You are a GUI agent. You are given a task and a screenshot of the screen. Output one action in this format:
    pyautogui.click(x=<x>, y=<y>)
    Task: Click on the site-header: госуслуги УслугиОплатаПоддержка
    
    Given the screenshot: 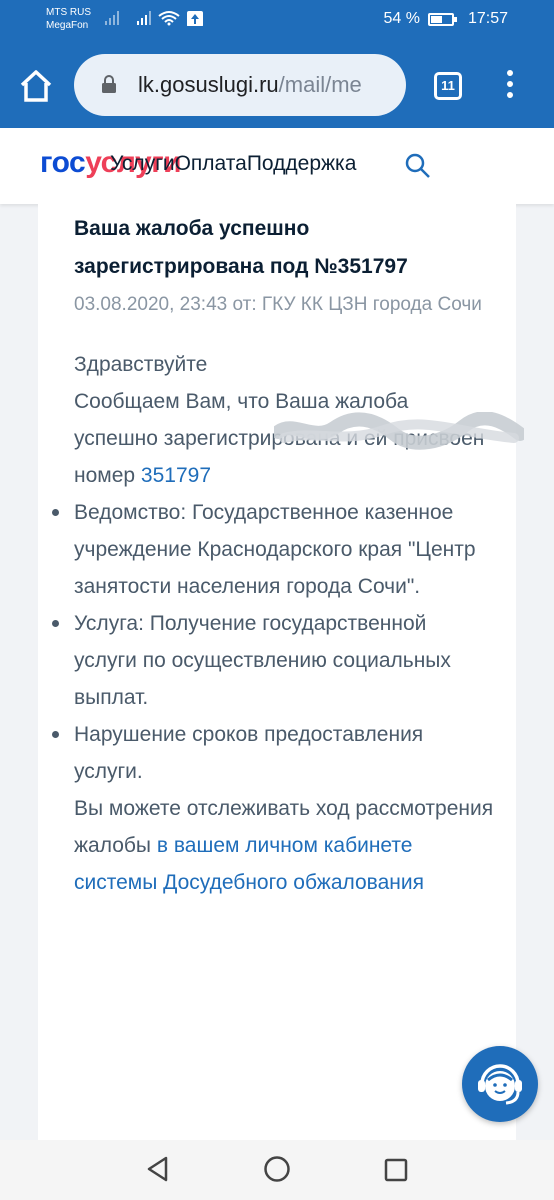 What is the action you would take?
    pyautogui.click(x=277, y=166)
    